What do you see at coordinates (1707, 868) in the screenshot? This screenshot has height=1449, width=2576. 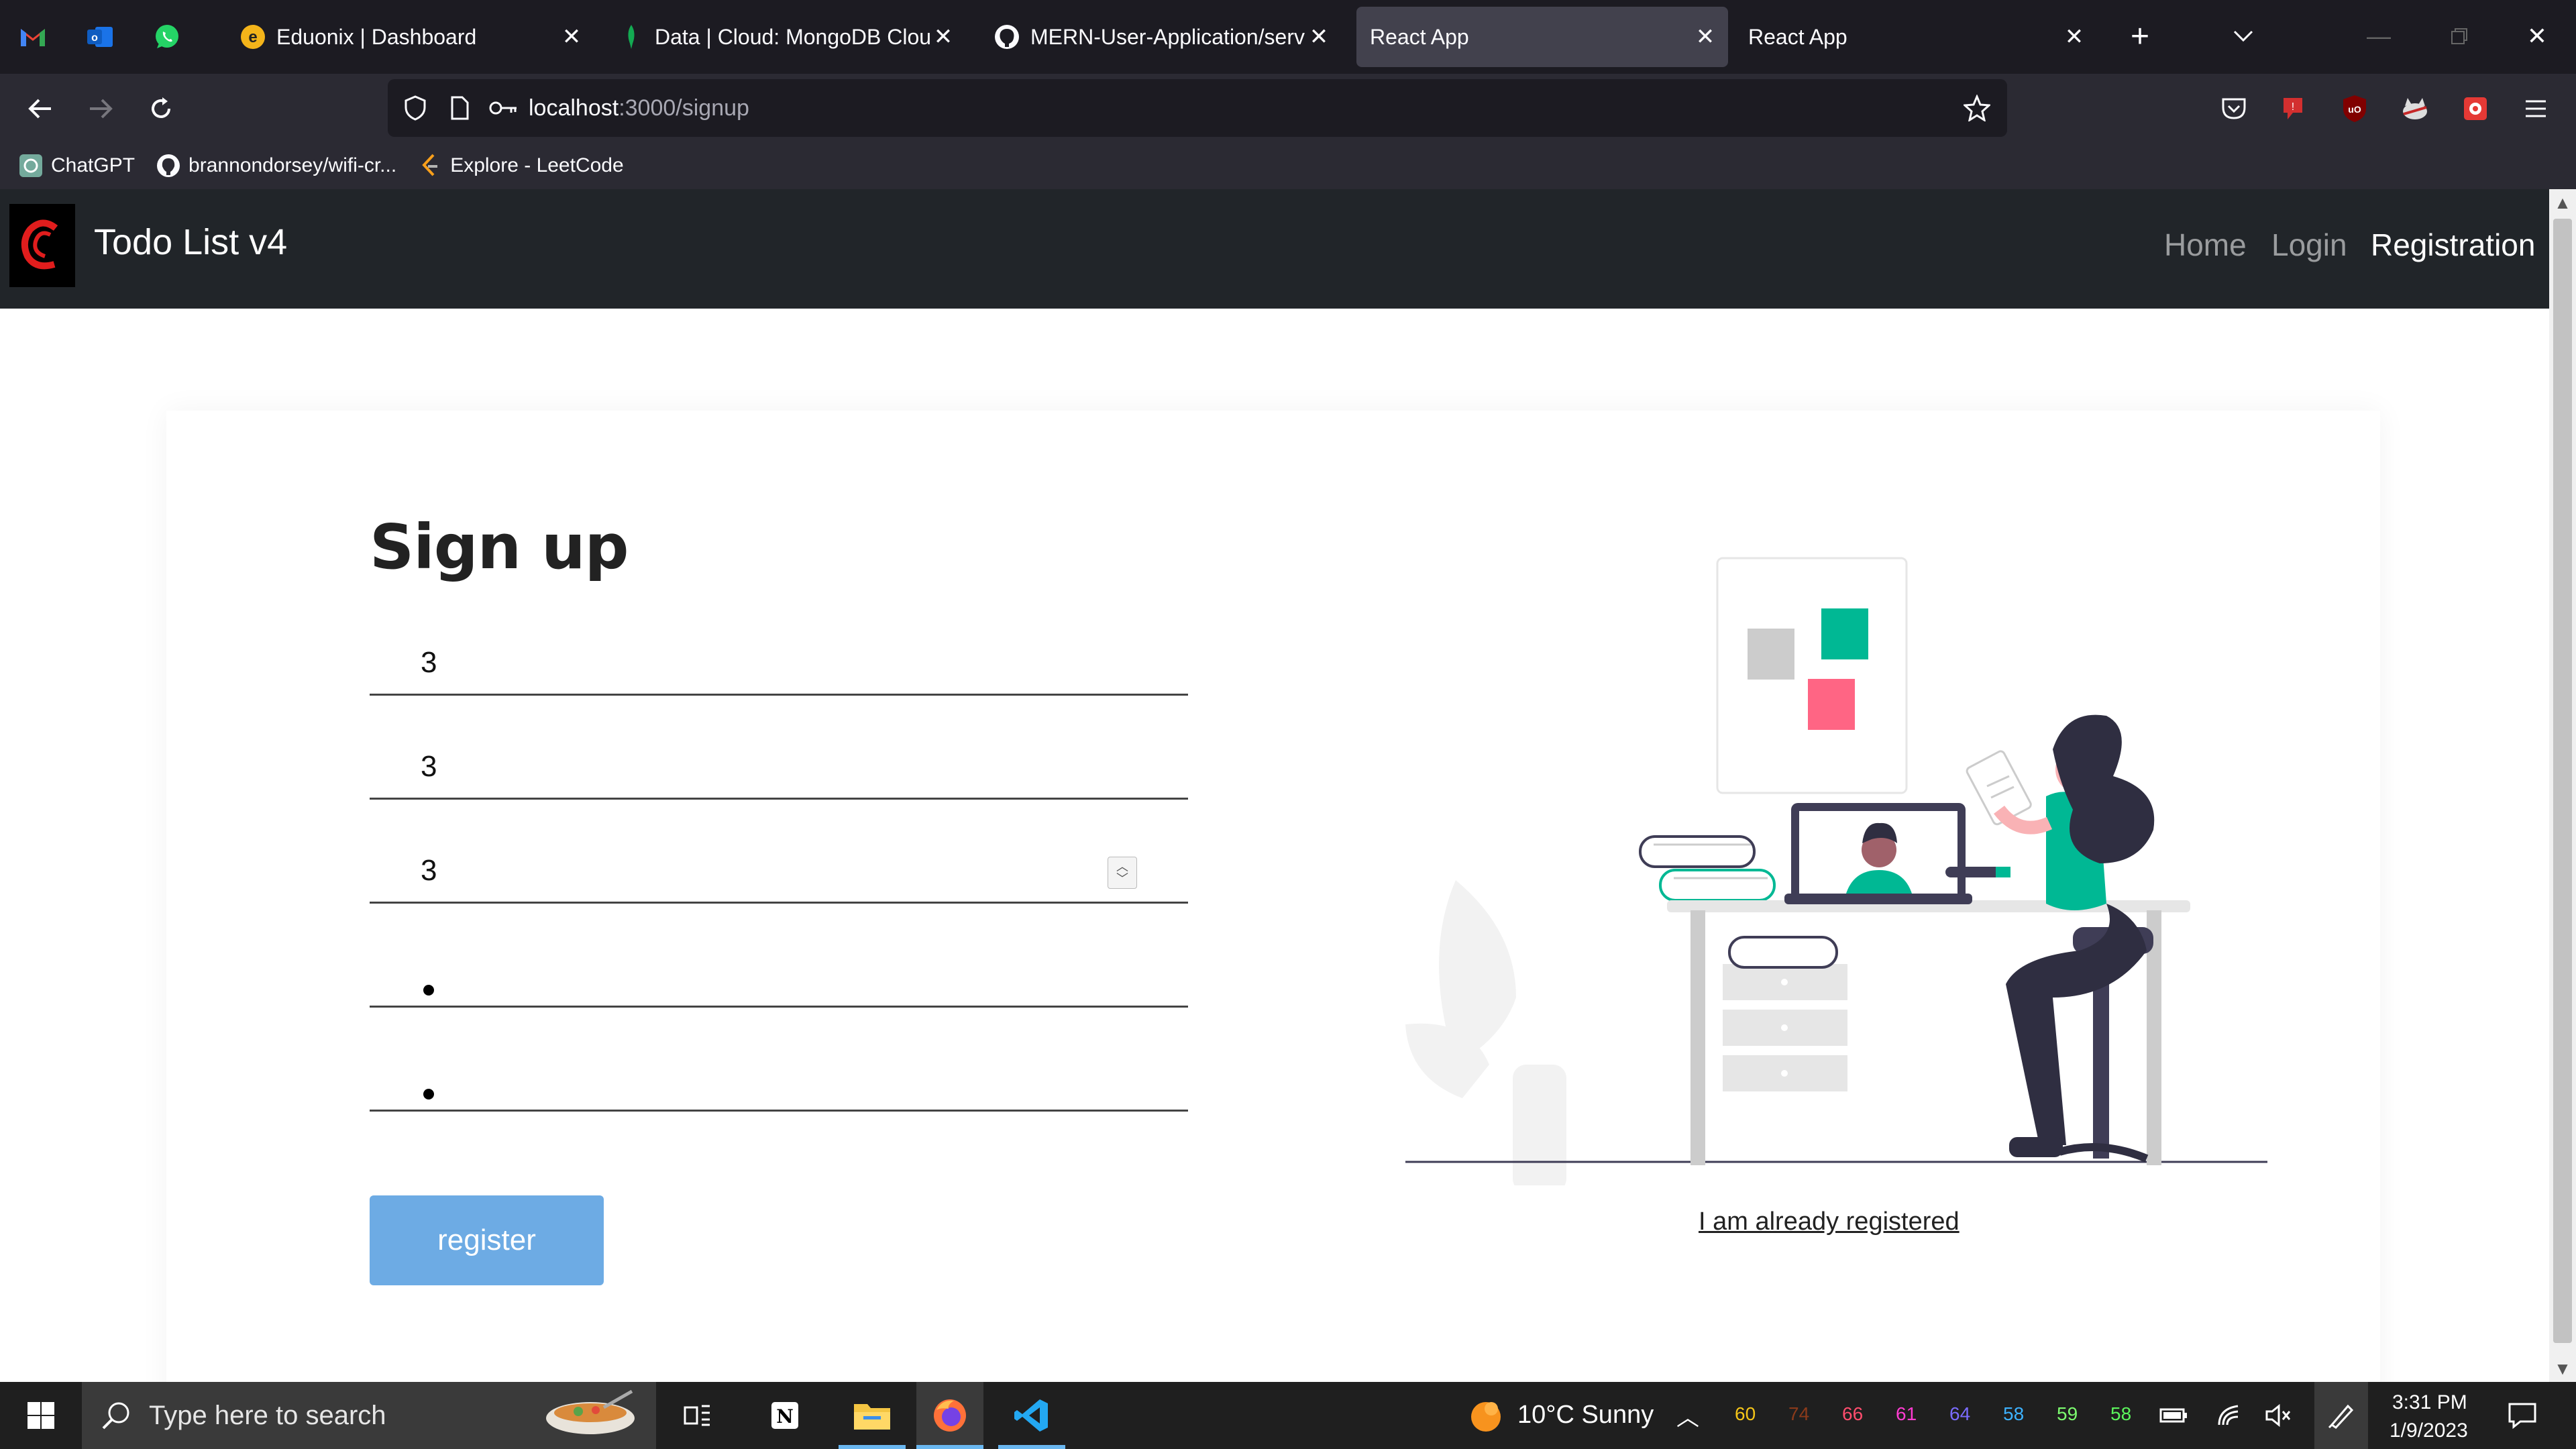 I see `book-stack` at bounding box center [1707, 868].